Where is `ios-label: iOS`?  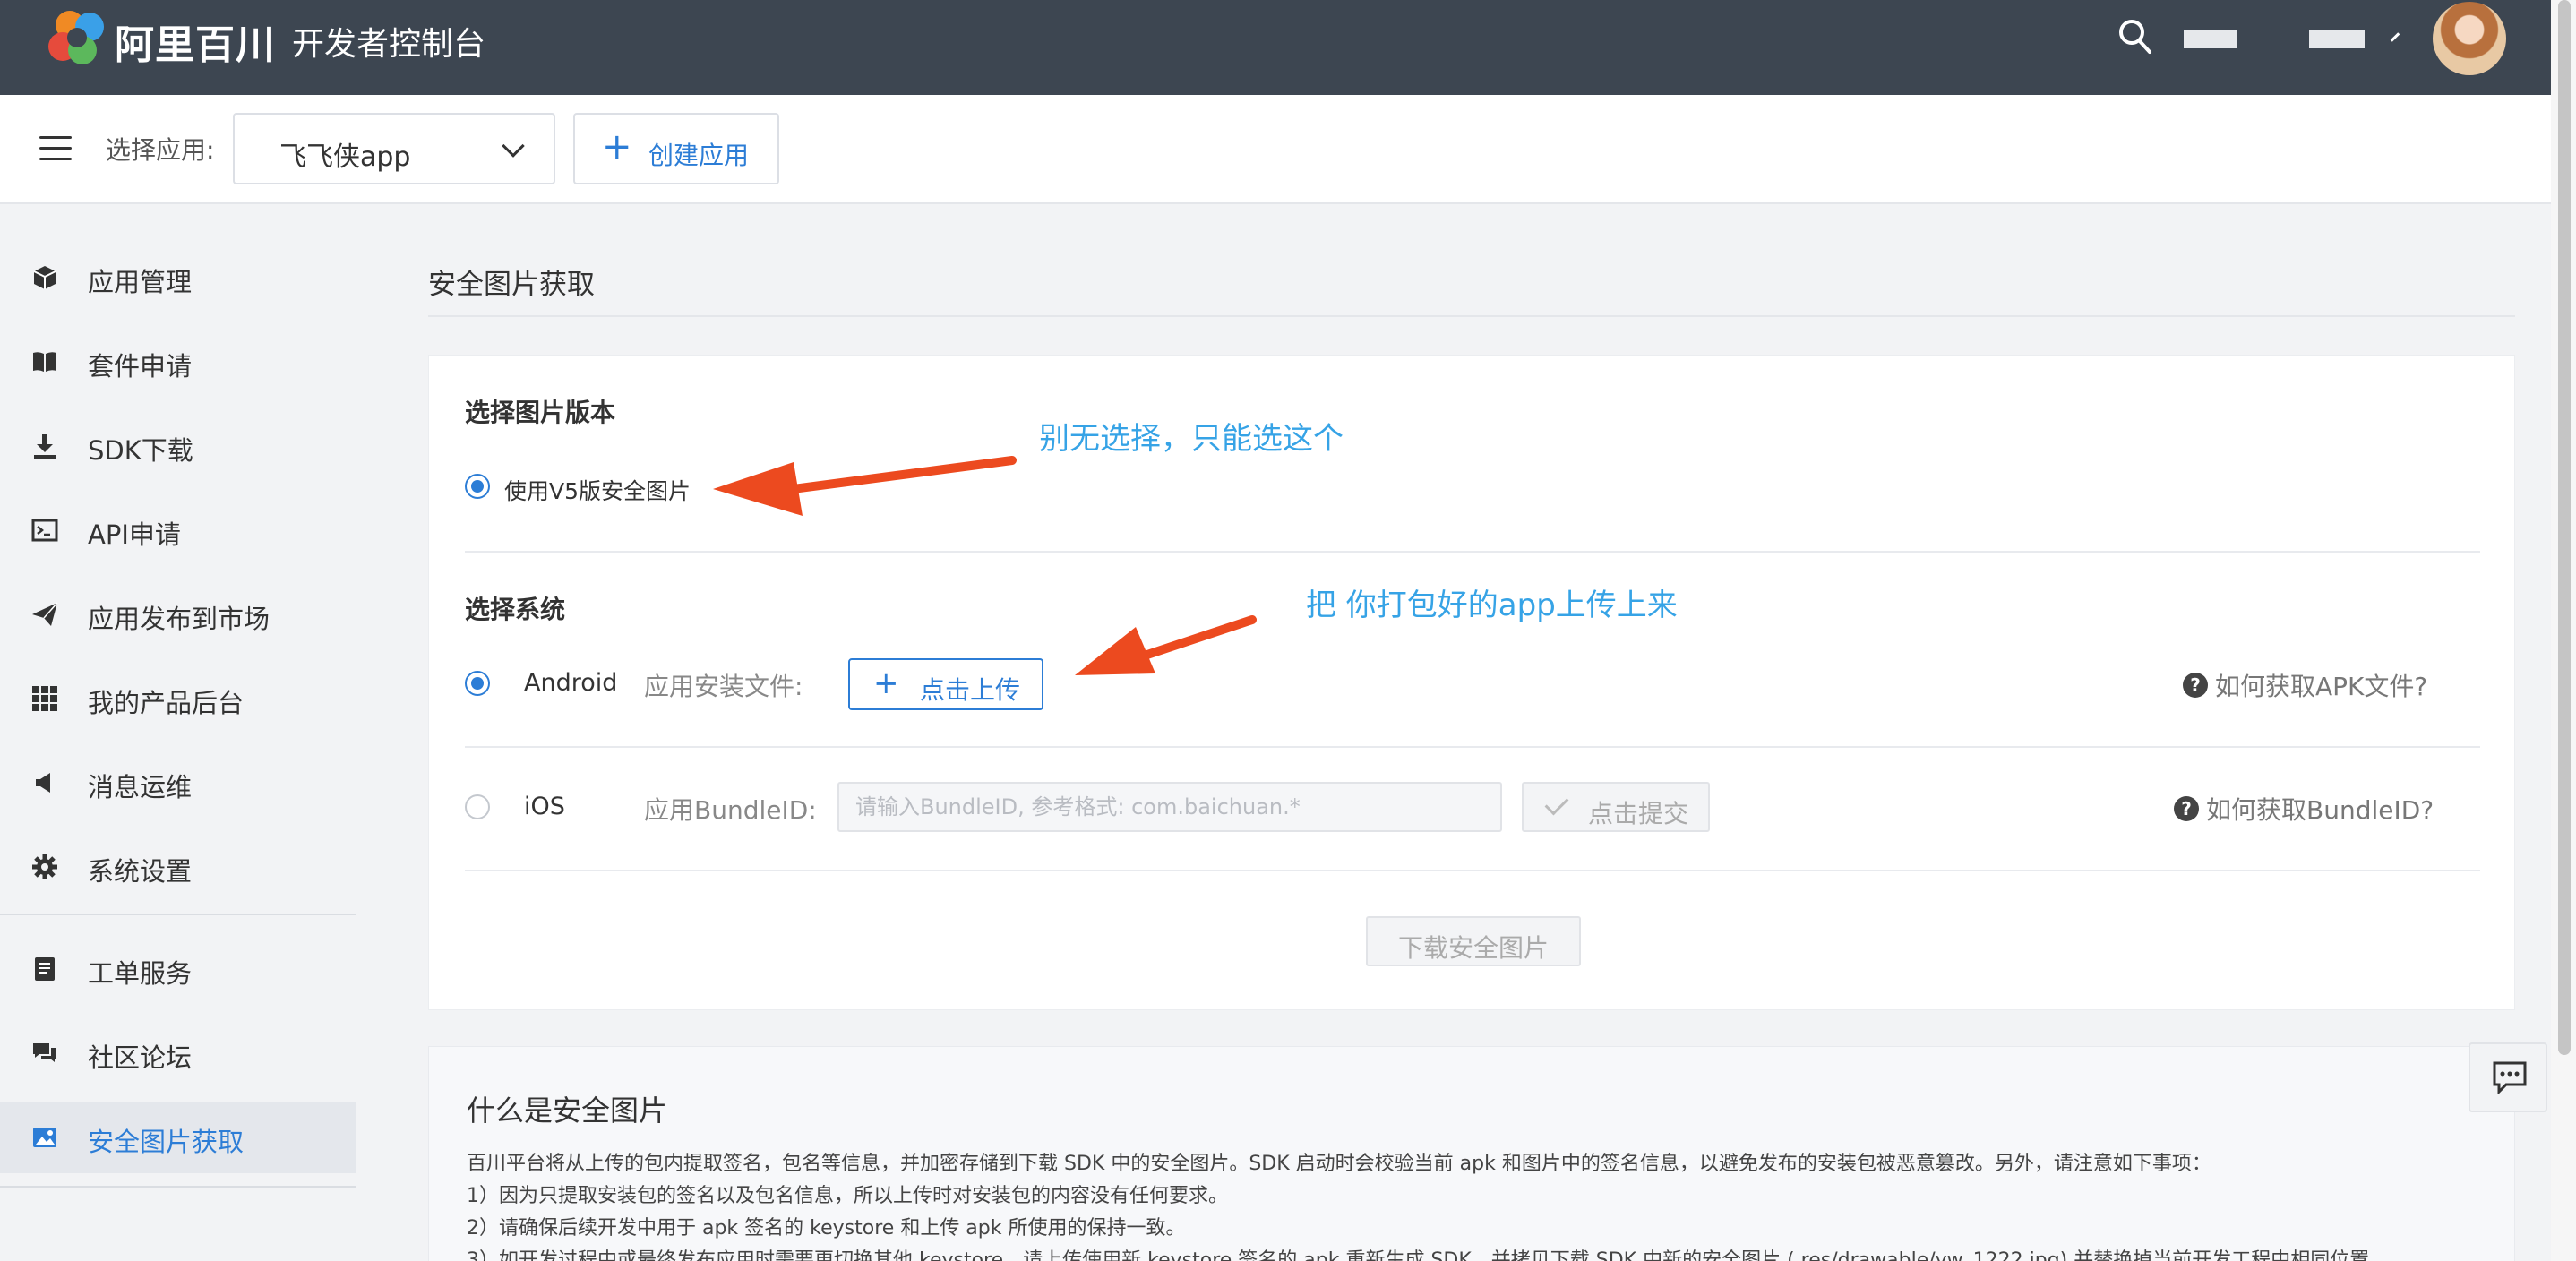 ios-label: iOS is located at coordinates (544, 806).